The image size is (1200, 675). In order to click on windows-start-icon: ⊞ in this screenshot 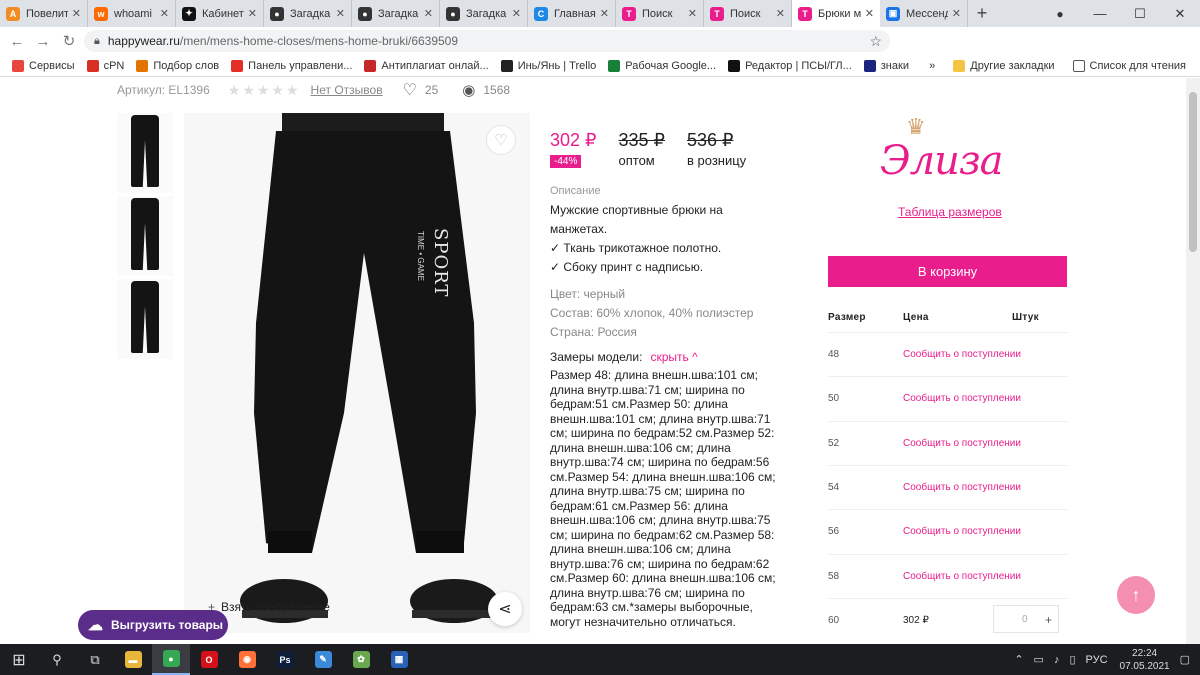, I will do `click(19, 659)`.